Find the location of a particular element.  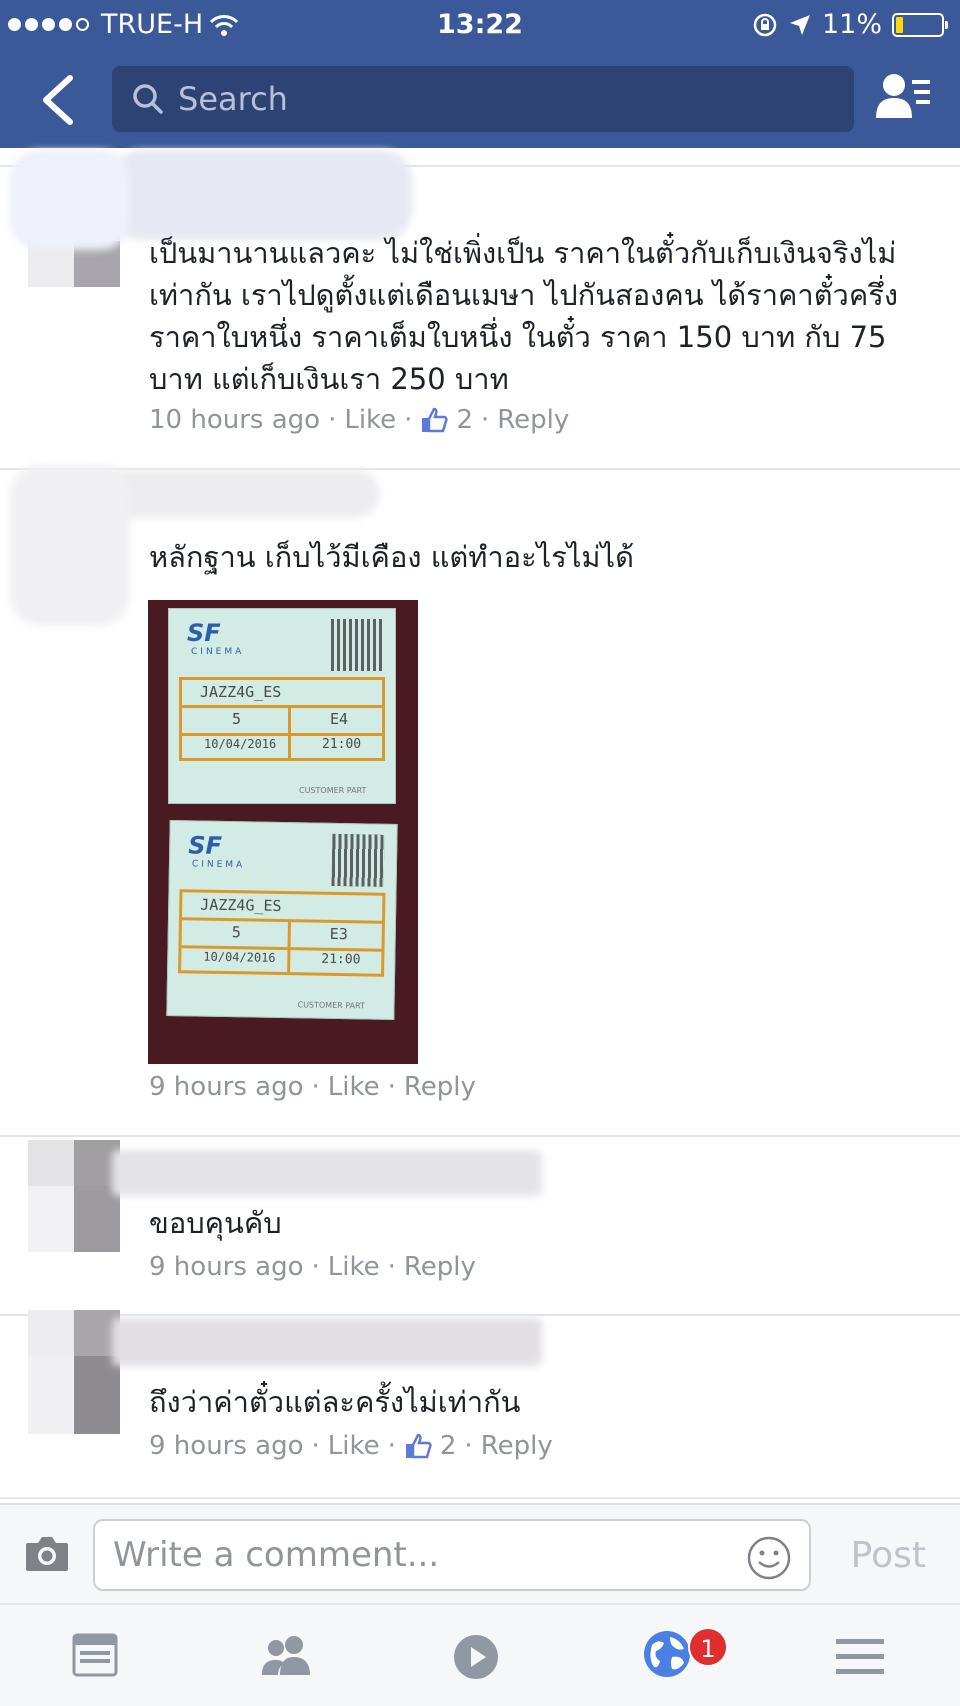

nav-bar: Search is located at coordinates (480, 99).